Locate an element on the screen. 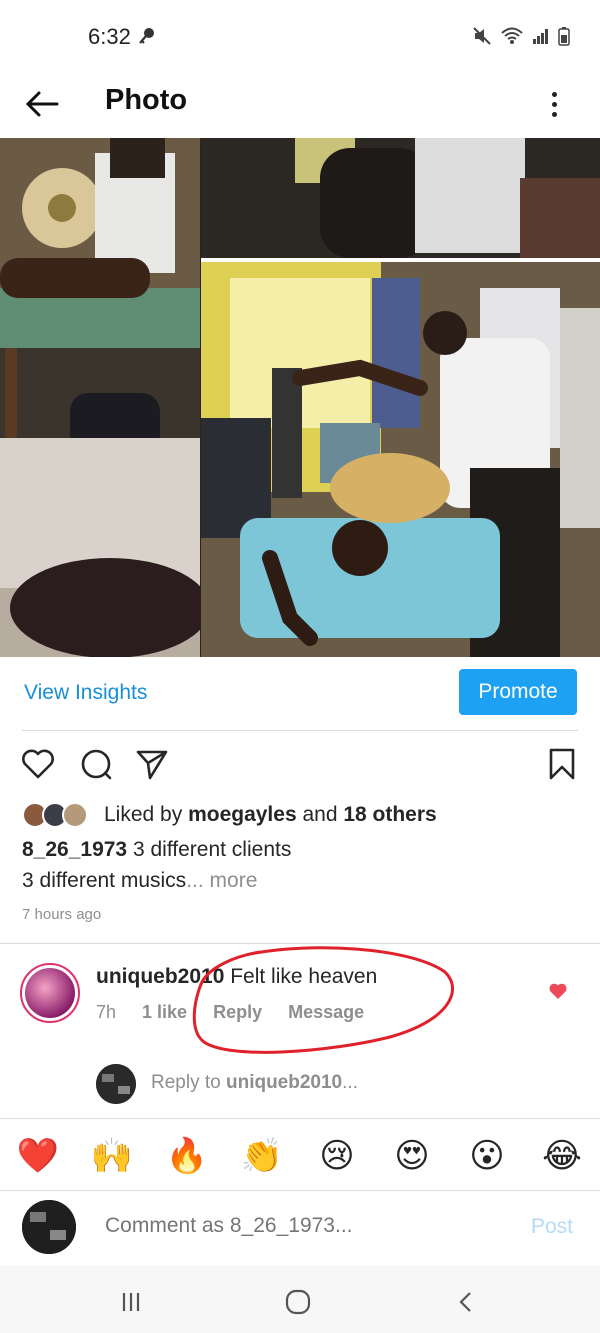 The height and width of the screenshot is (1333, 600). system-nav-bar is located at coordinates (300, 1299).